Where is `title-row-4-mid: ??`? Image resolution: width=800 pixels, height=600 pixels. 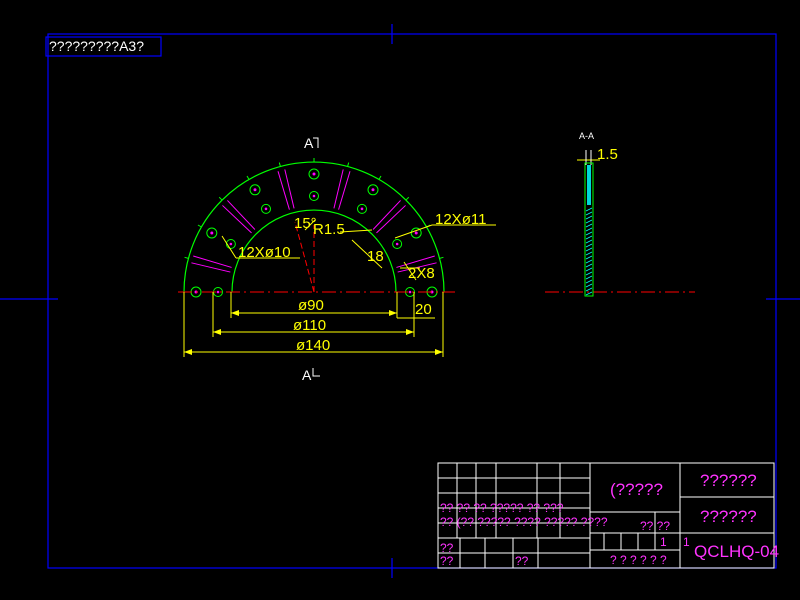
title-row-4-mid: ?? is located at coordinates (522, 561).